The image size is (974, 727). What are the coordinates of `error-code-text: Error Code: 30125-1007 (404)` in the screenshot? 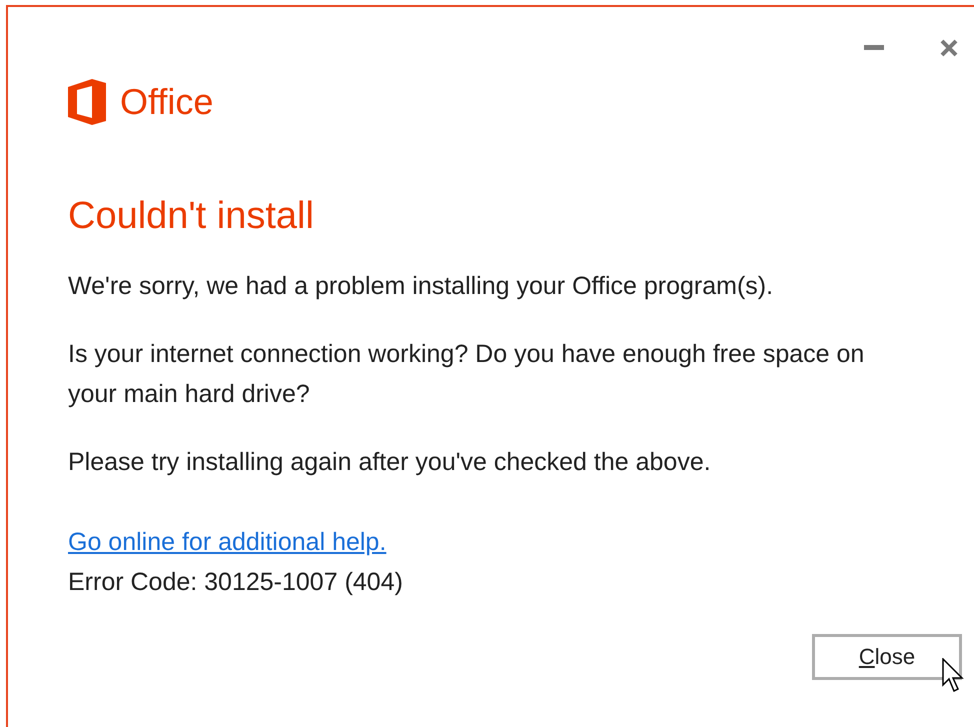 It's located at (235, 582).